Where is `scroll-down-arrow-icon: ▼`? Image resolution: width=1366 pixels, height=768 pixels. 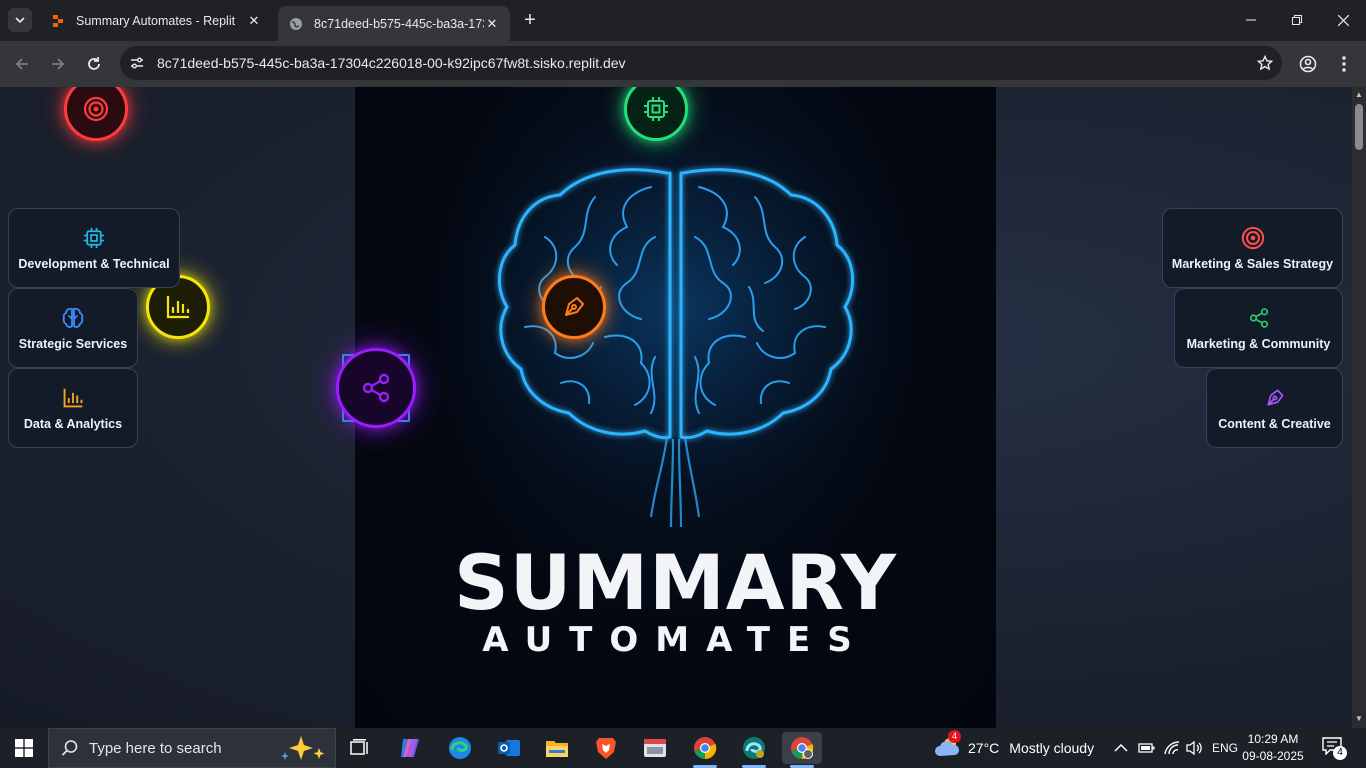
scroll-down-arrow-icon: ▼ is located at coordinates (1359, 719).